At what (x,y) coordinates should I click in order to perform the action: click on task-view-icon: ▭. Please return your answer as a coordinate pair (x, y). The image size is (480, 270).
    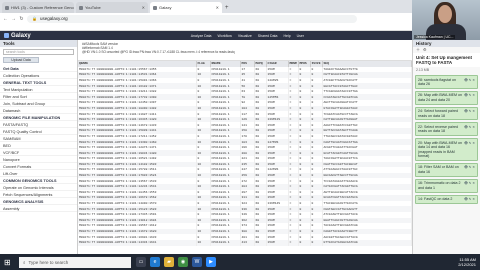
    Looking at the image, I should click on (141, 262).